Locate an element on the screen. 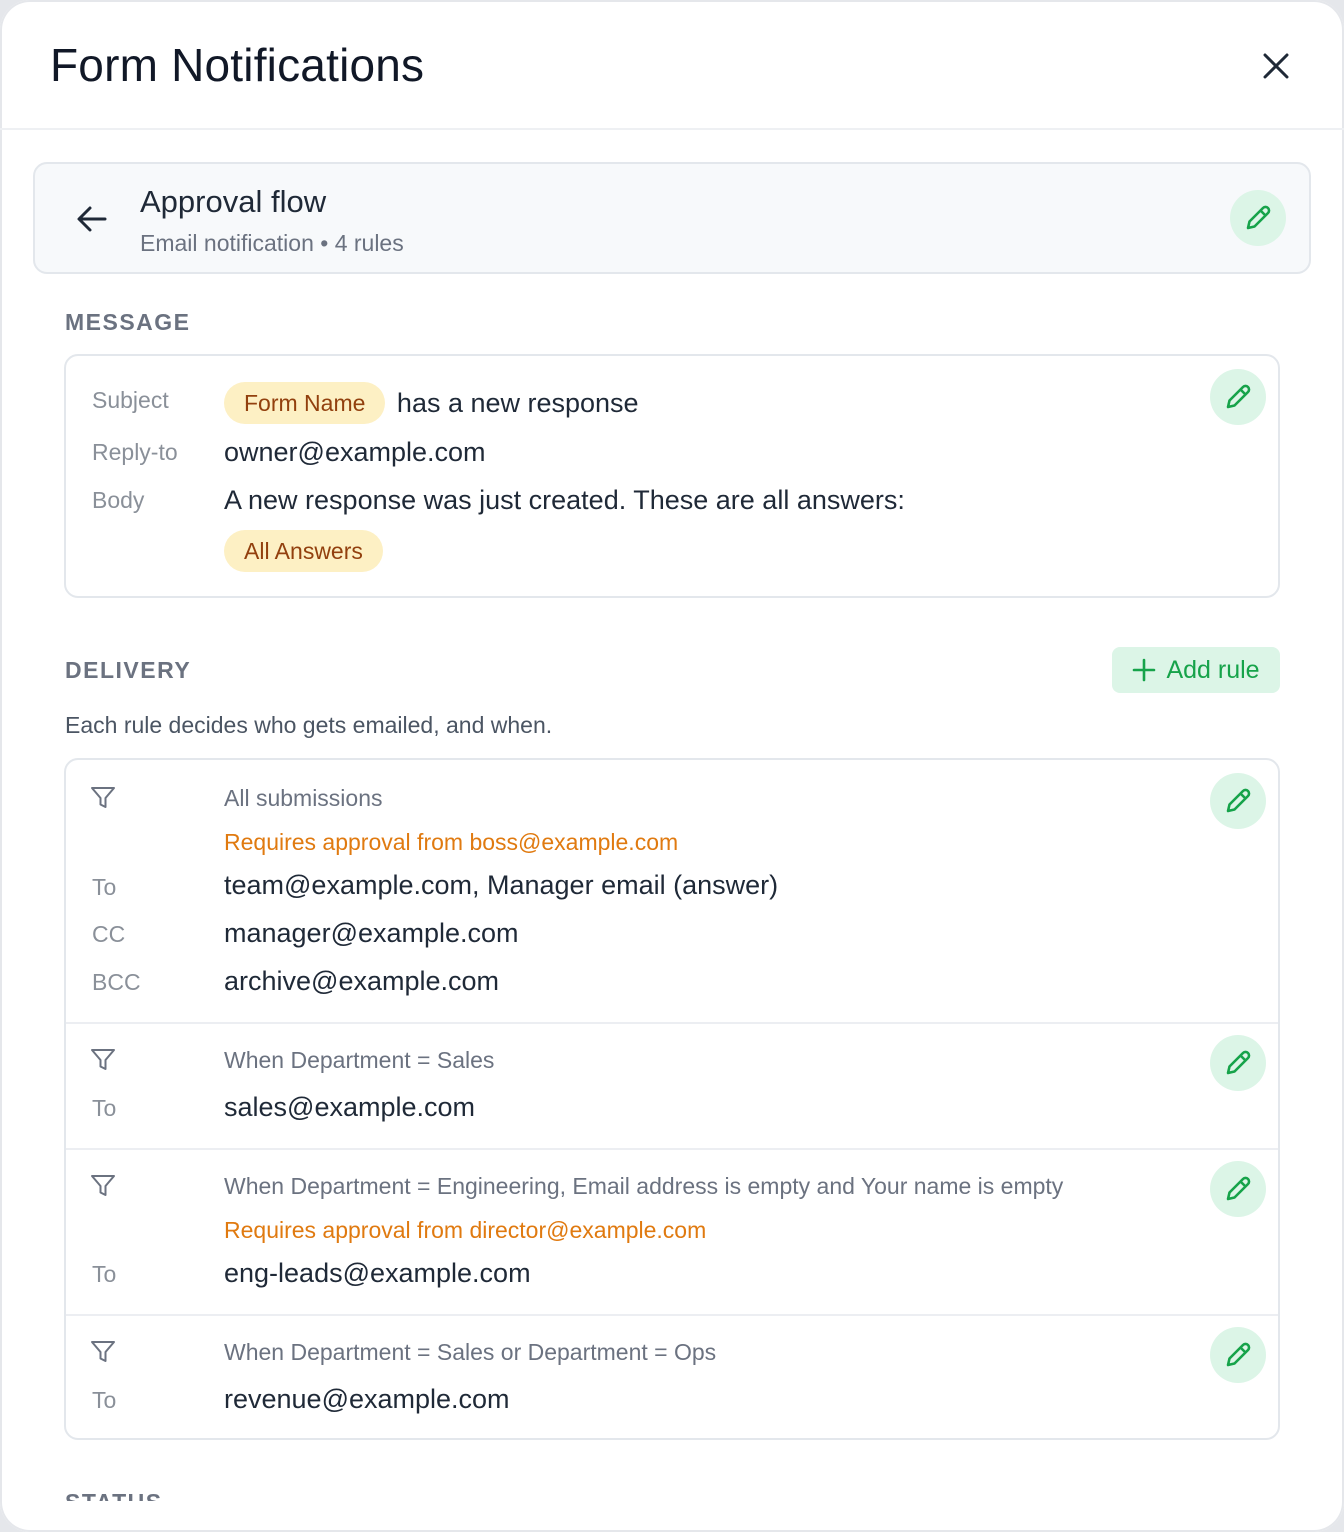 The image size is (1344, 1532). arrow-left-icon is located at coordinates (92, 219).